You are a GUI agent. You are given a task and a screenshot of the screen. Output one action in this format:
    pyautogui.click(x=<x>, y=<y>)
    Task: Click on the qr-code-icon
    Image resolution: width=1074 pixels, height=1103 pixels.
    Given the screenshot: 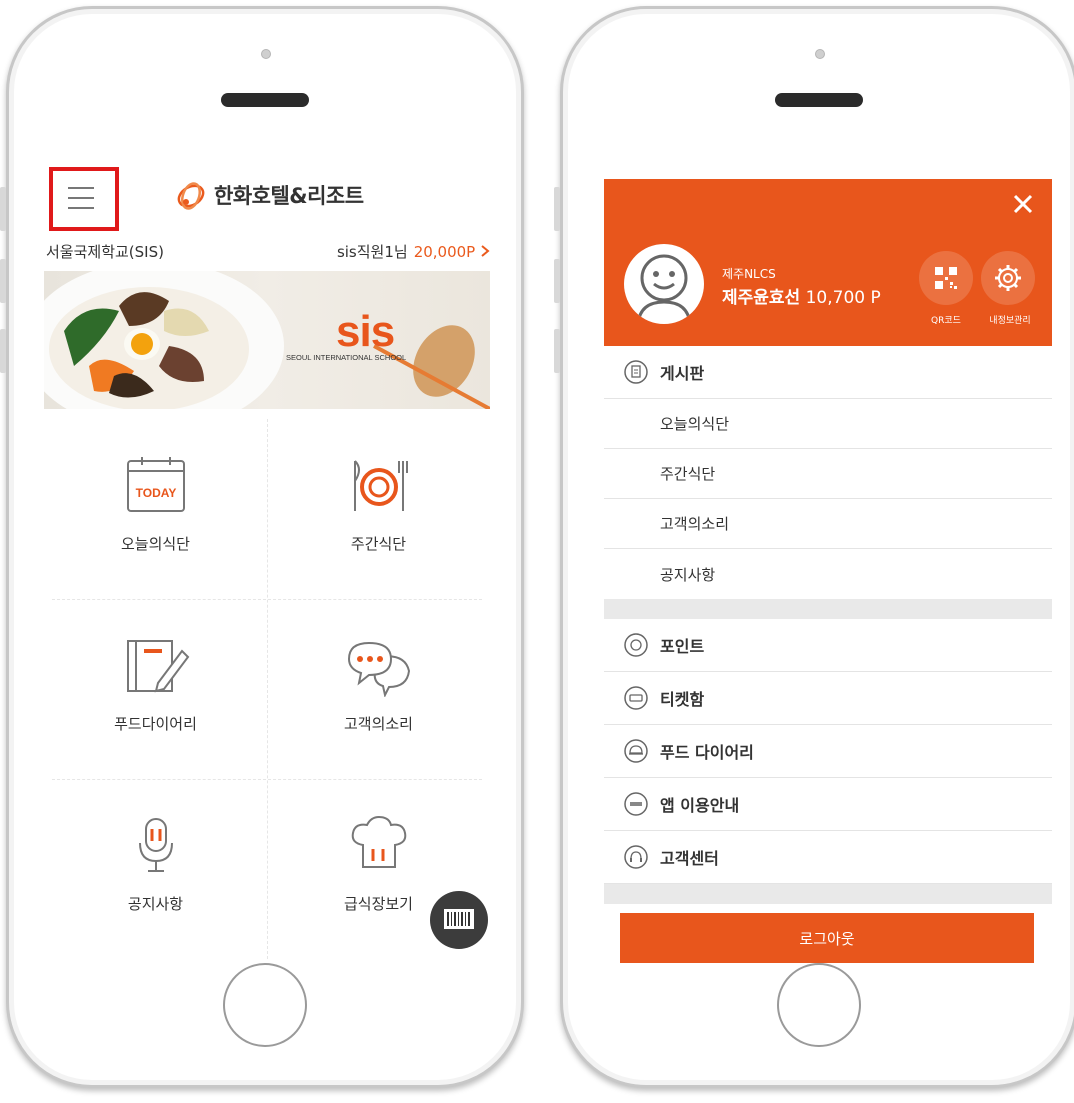 What is the action you would take?
    pyautogui.click(x=946, y=278)
    